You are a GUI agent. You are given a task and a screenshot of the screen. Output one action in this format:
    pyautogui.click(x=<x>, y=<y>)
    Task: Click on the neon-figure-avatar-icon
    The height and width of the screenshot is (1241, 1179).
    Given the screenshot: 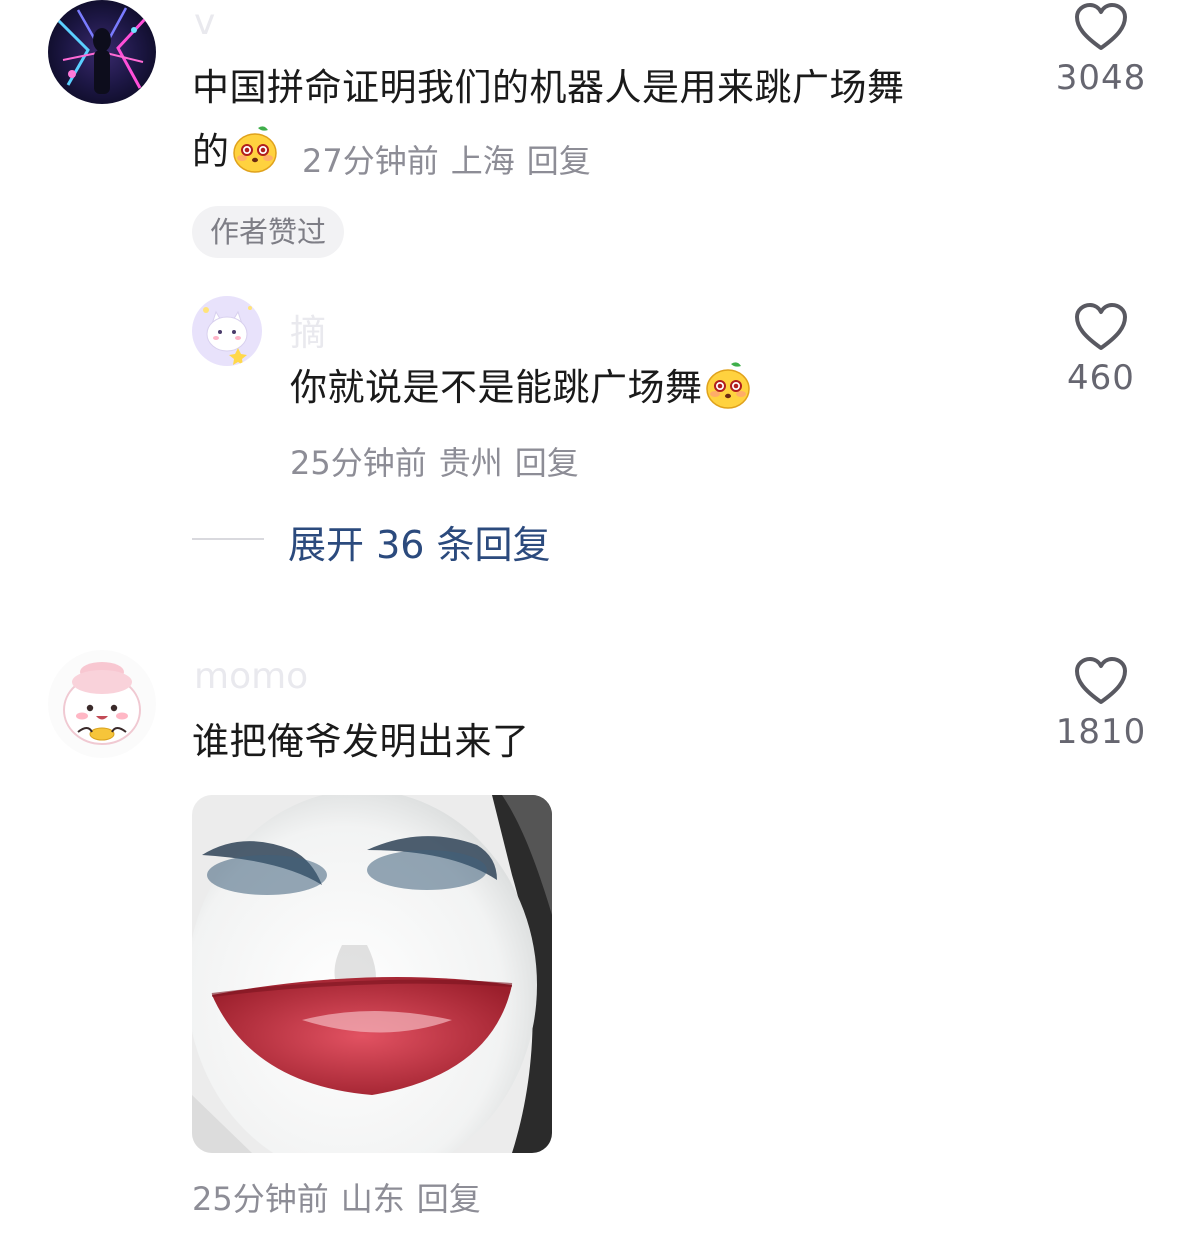 What is the action you would take?
    pyautogui.click(x=102, y=52)
    